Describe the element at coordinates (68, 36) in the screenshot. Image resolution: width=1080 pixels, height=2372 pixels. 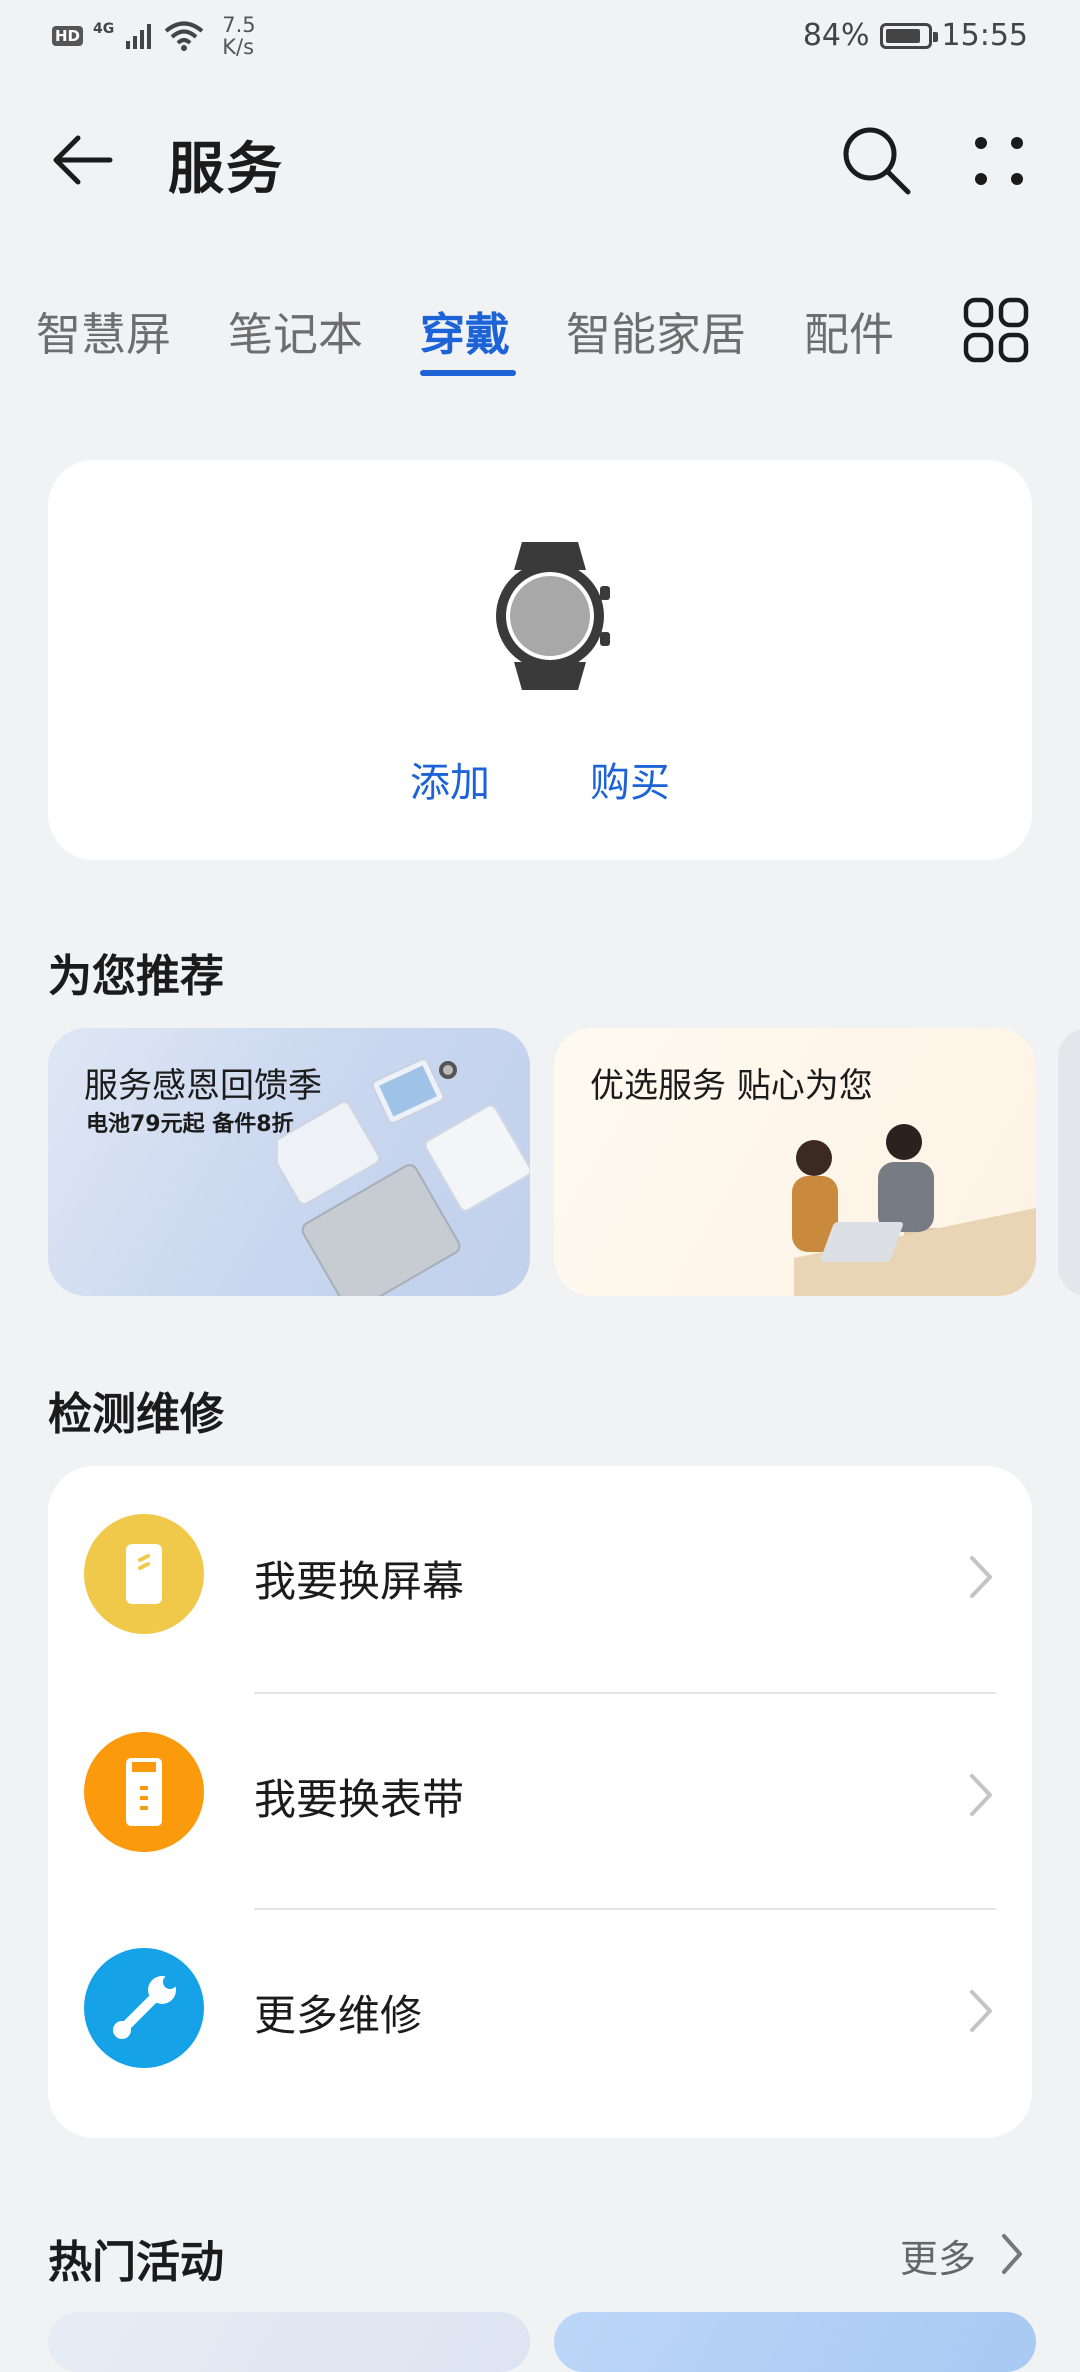
I see `hd-badge: HD` at that location.